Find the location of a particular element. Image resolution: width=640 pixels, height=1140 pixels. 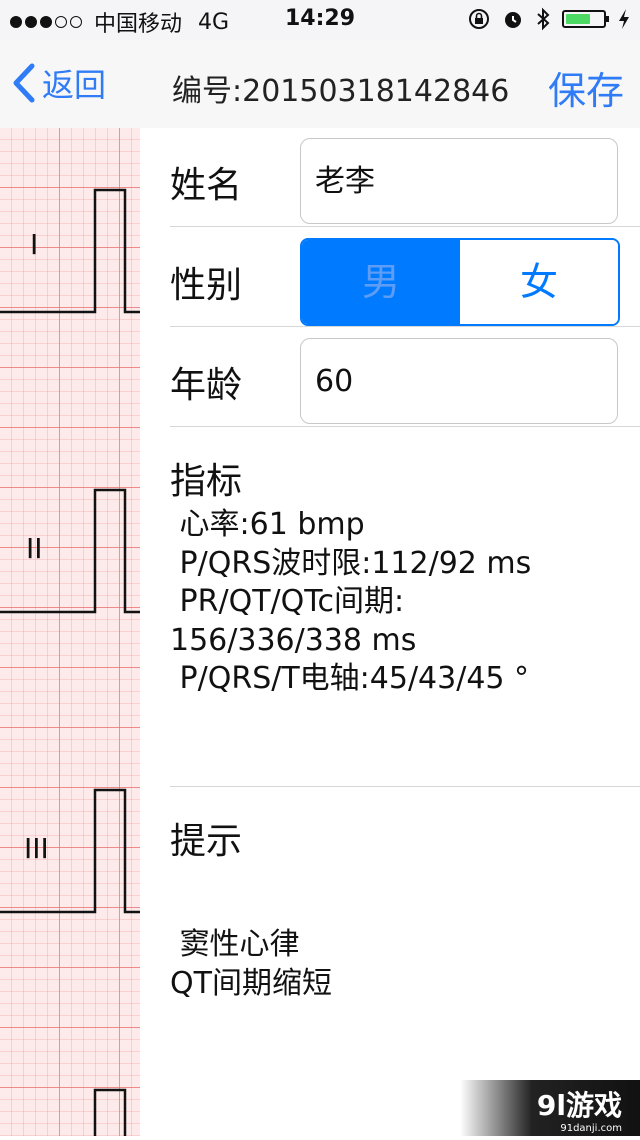

gender-option-male: 男 is located at coordinates (381, 282).